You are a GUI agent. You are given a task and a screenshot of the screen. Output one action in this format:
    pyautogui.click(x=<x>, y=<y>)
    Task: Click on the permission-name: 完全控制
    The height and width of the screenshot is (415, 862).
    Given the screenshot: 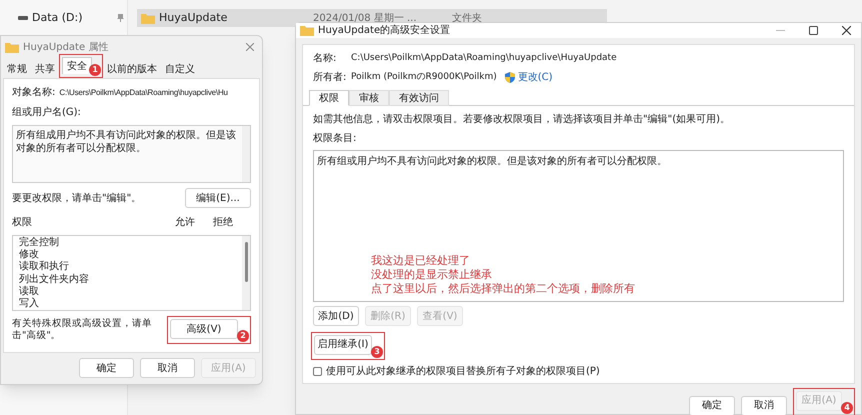 What is the action you would take?
    pyautogui.click(x=39, y=243)
    